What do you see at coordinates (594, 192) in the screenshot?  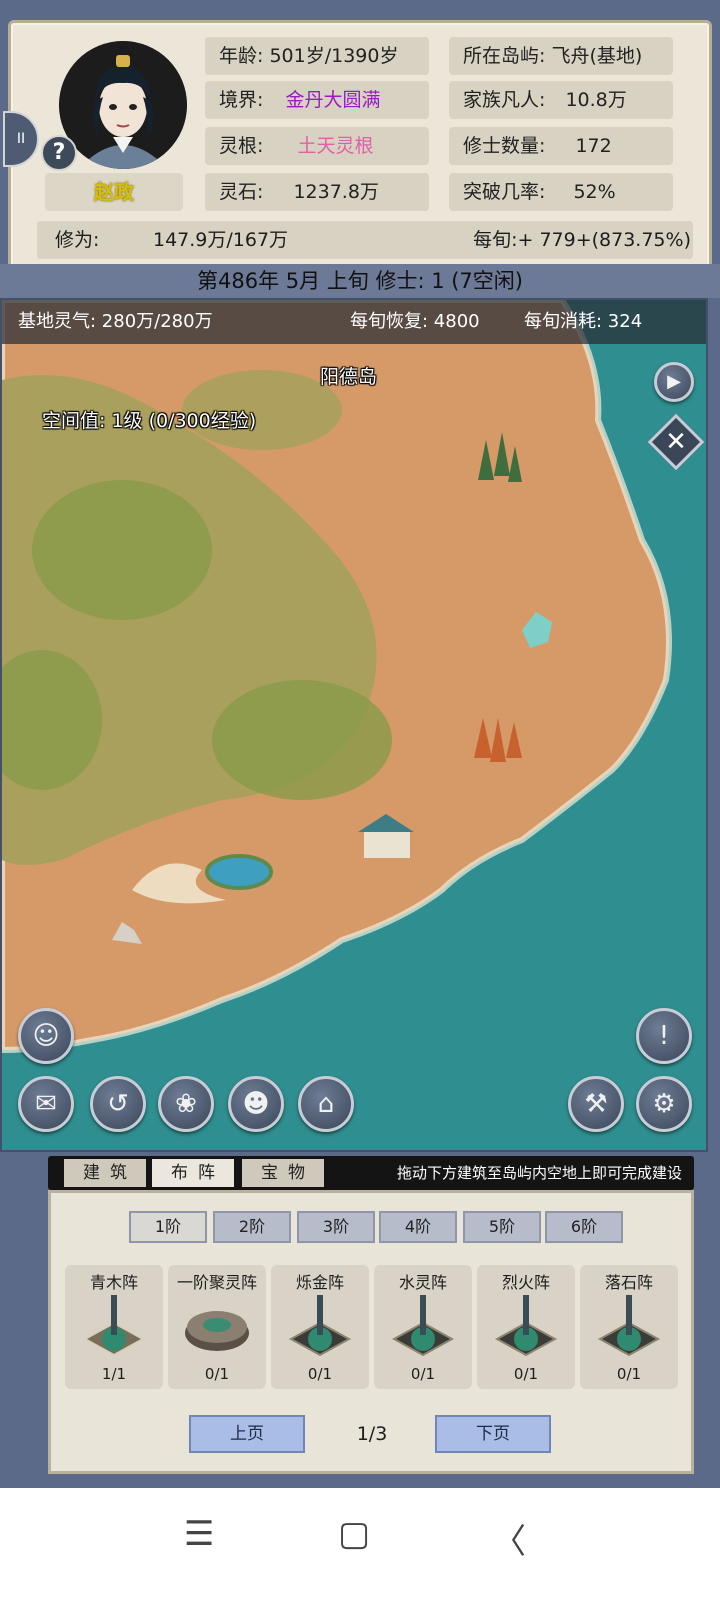 I see `breakthrough-value: 52%` at bounding box center [594, 192].